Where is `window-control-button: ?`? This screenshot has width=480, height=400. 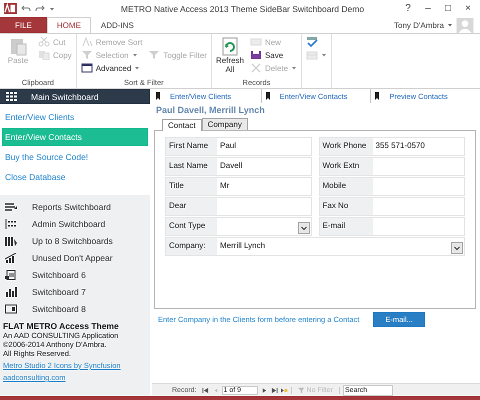 window-control-button: ? is located at coordinates (408, 8).